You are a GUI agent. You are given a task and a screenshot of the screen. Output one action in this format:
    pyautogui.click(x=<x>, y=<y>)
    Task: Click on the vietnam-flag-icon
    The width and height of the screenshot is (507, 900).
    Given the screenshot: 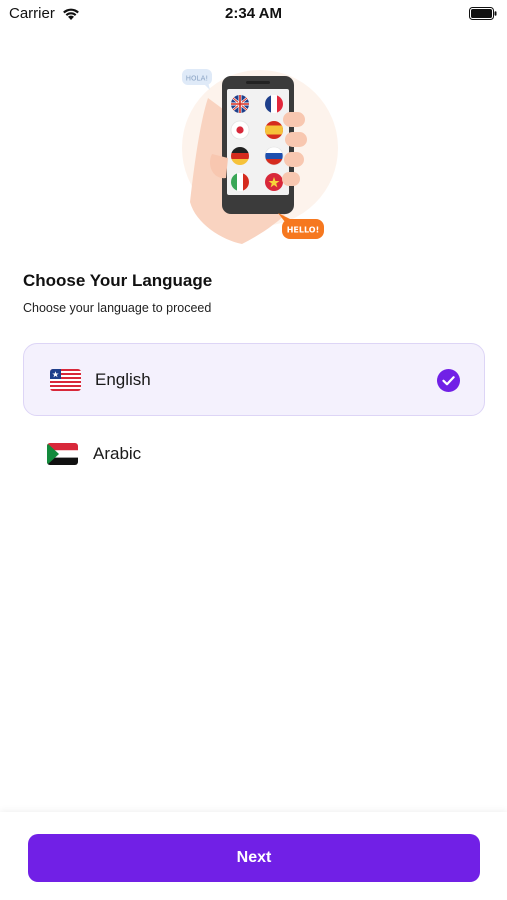 What is the action you would take?
    pyautogui.click(x=274, y=182)
    